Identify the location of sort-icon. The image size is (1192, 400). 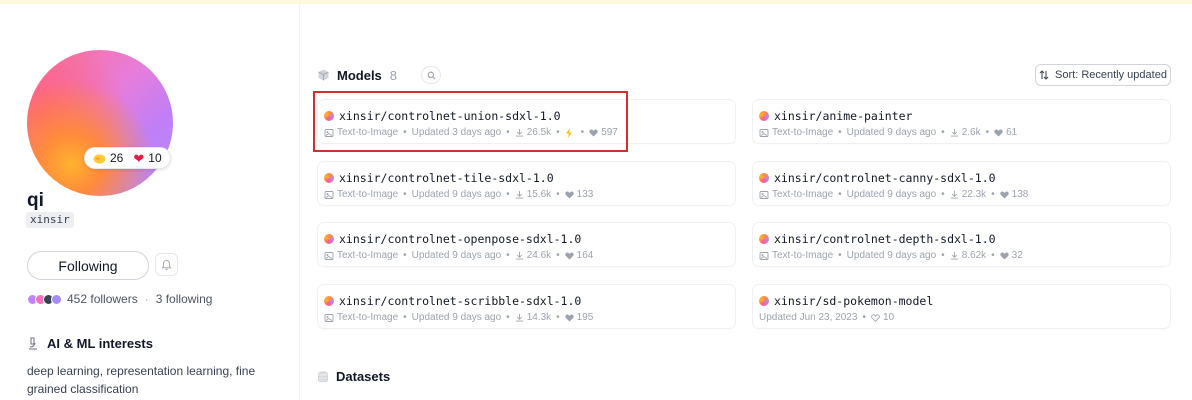
(1044, 75).